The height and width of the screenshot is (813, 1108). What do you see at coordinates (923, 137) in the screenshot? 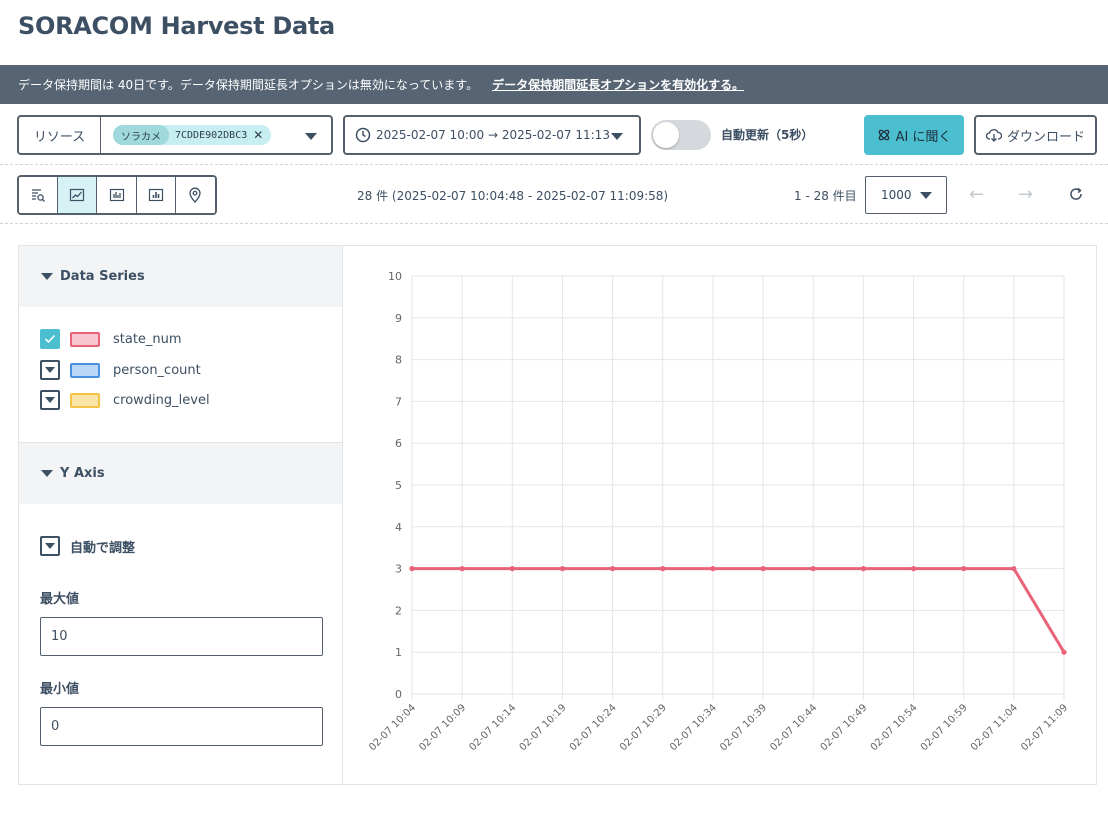
I see `ask-ai-label: AI に聞く` at bounding box center [923, 137].